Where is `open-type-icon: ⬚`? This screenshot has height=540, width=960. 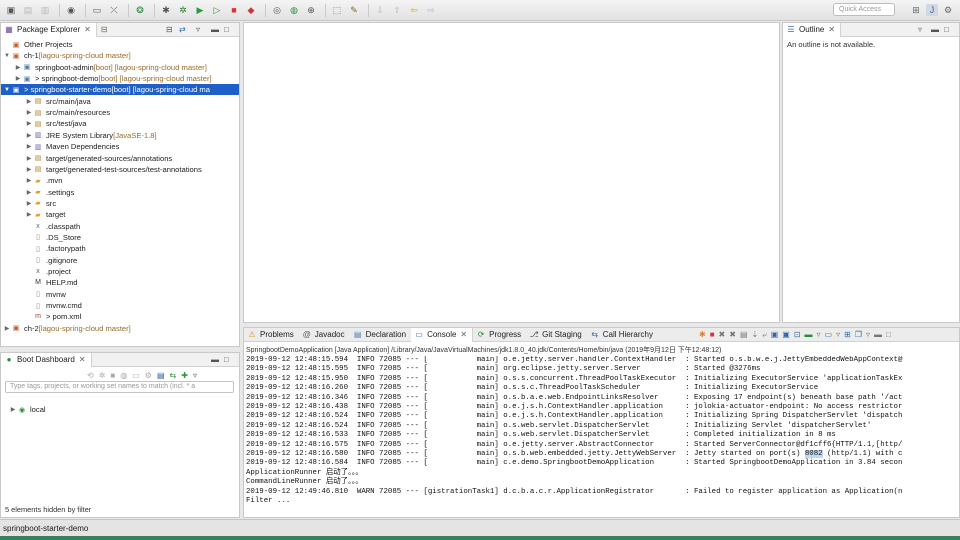
open-type-icon: ⬚ is located at coordinates (337, 10).